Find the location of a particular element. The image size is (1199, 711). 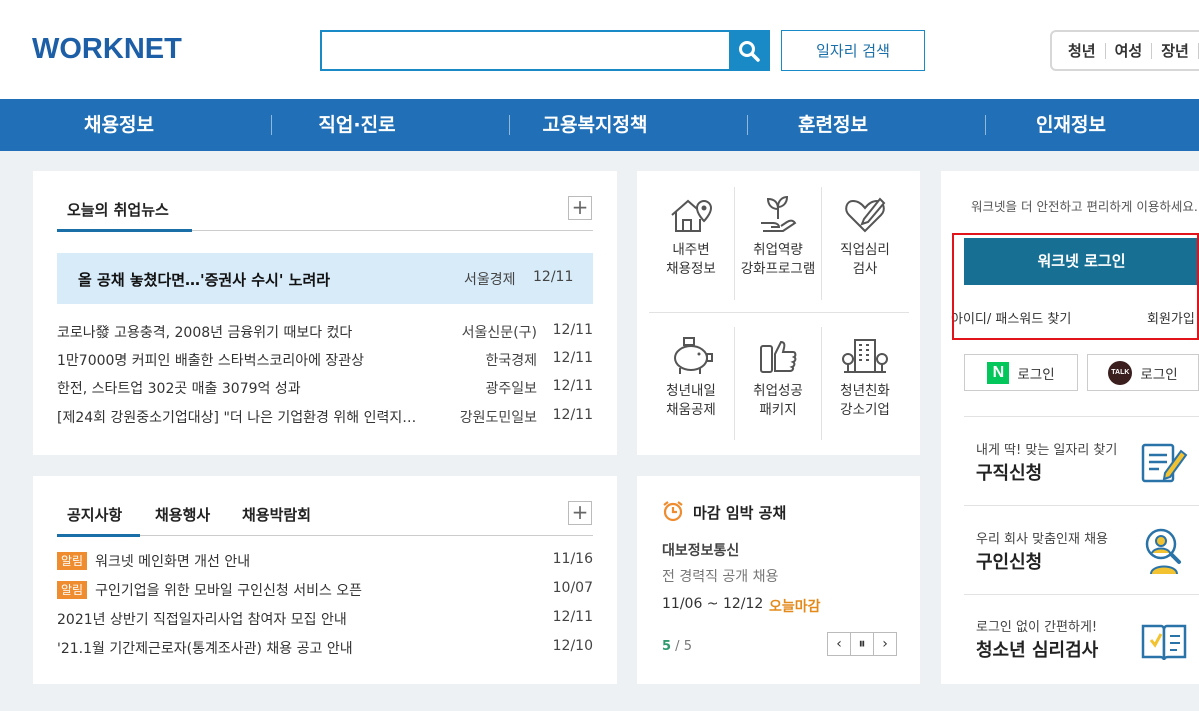

notice-item: 2021년 상반기 직접일자리사업 참여자 모집 안내 12/11 is located at coordinates (325, 619).